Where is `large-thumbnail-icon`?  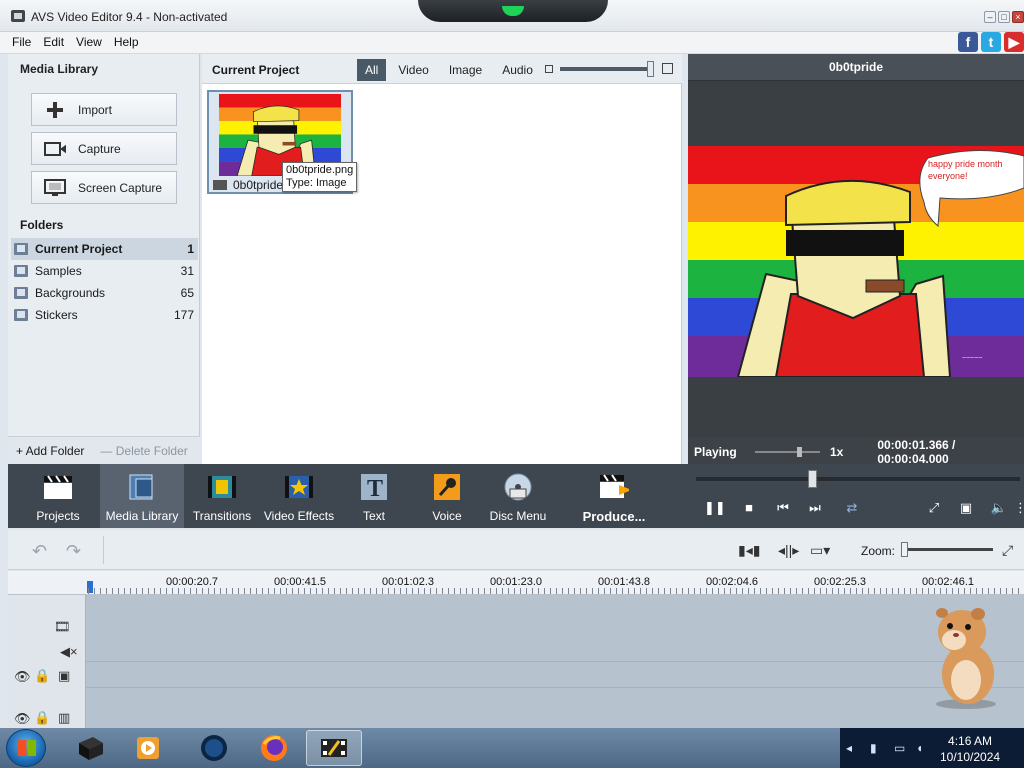 large-thumbnail-icon is located at coordinates (667, 68).